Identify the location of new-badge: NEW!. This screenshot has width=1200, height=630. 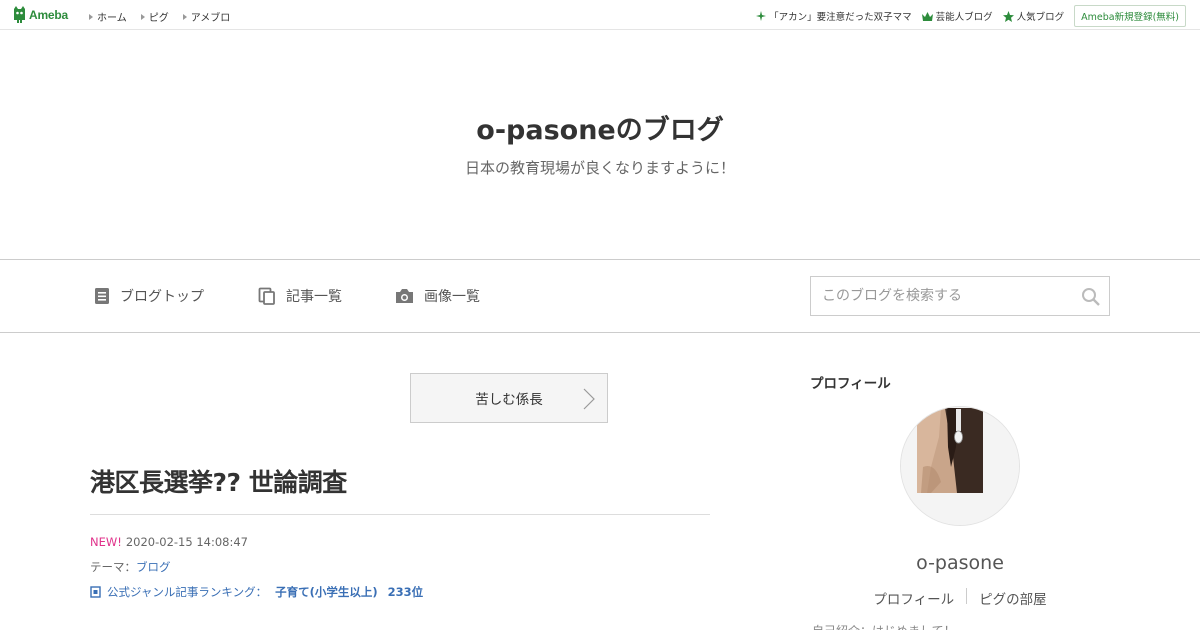
(106, 542).